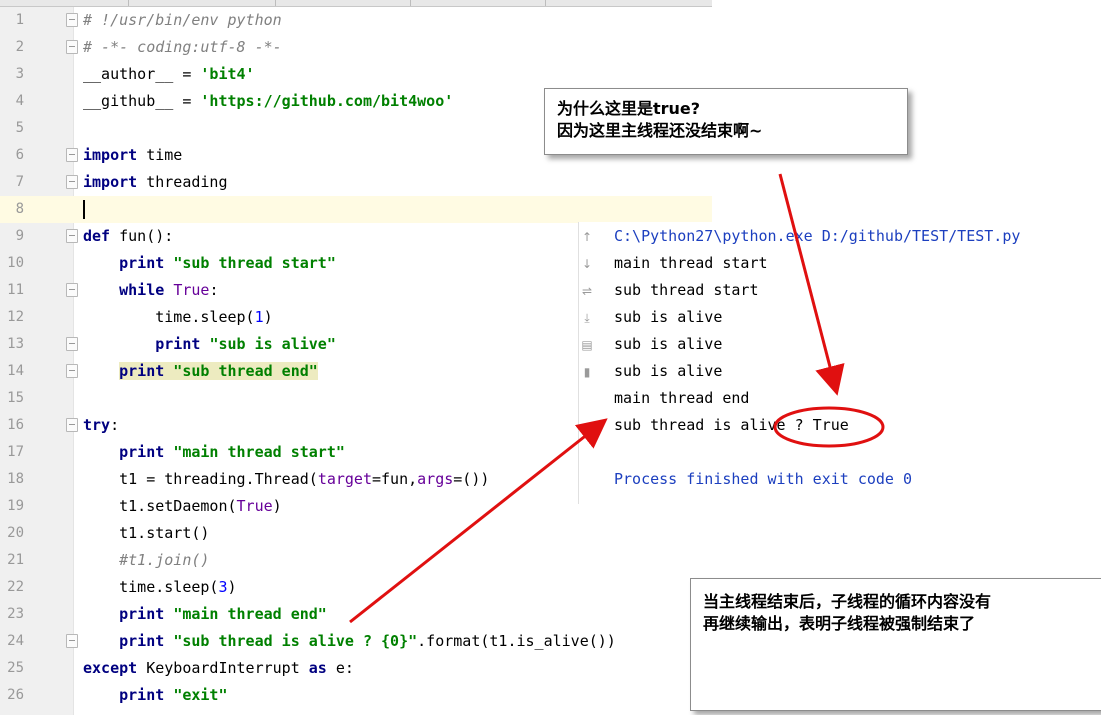  What do you see at coordinates (200, 371) in the screenshot?
I see `code-text: print "sub thread end"` at bounding box center [200, 371].